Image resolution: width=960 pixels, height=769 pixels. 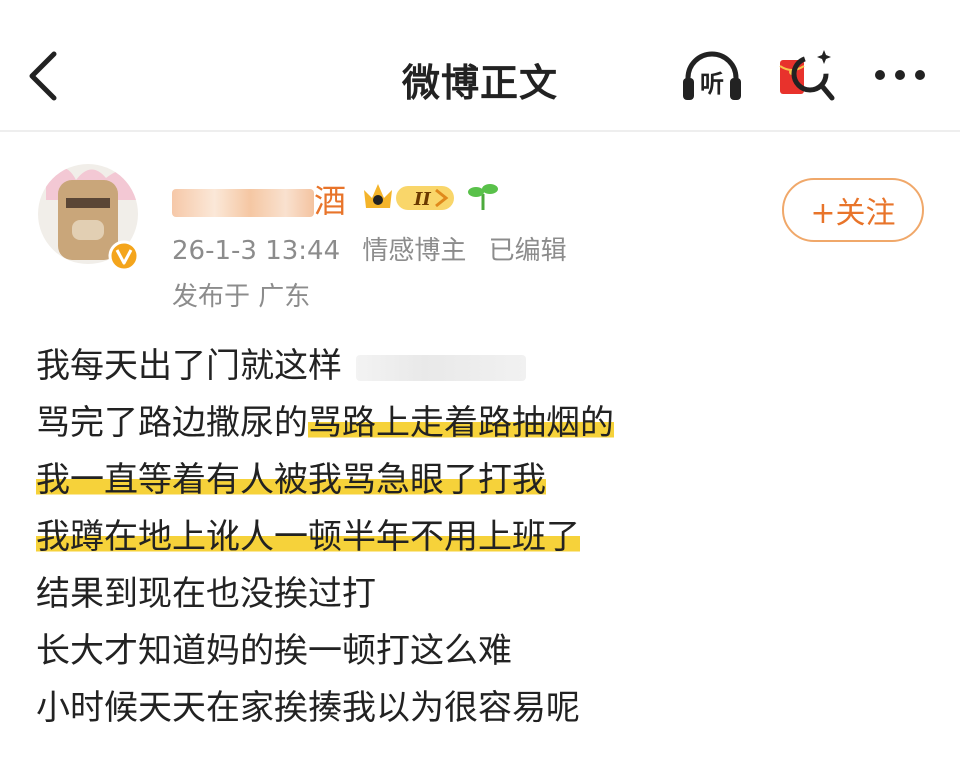 What do you see at coordinates (432, 196) in the screenshot?
I see `user-badges: II` at bounding box center [432, 196].